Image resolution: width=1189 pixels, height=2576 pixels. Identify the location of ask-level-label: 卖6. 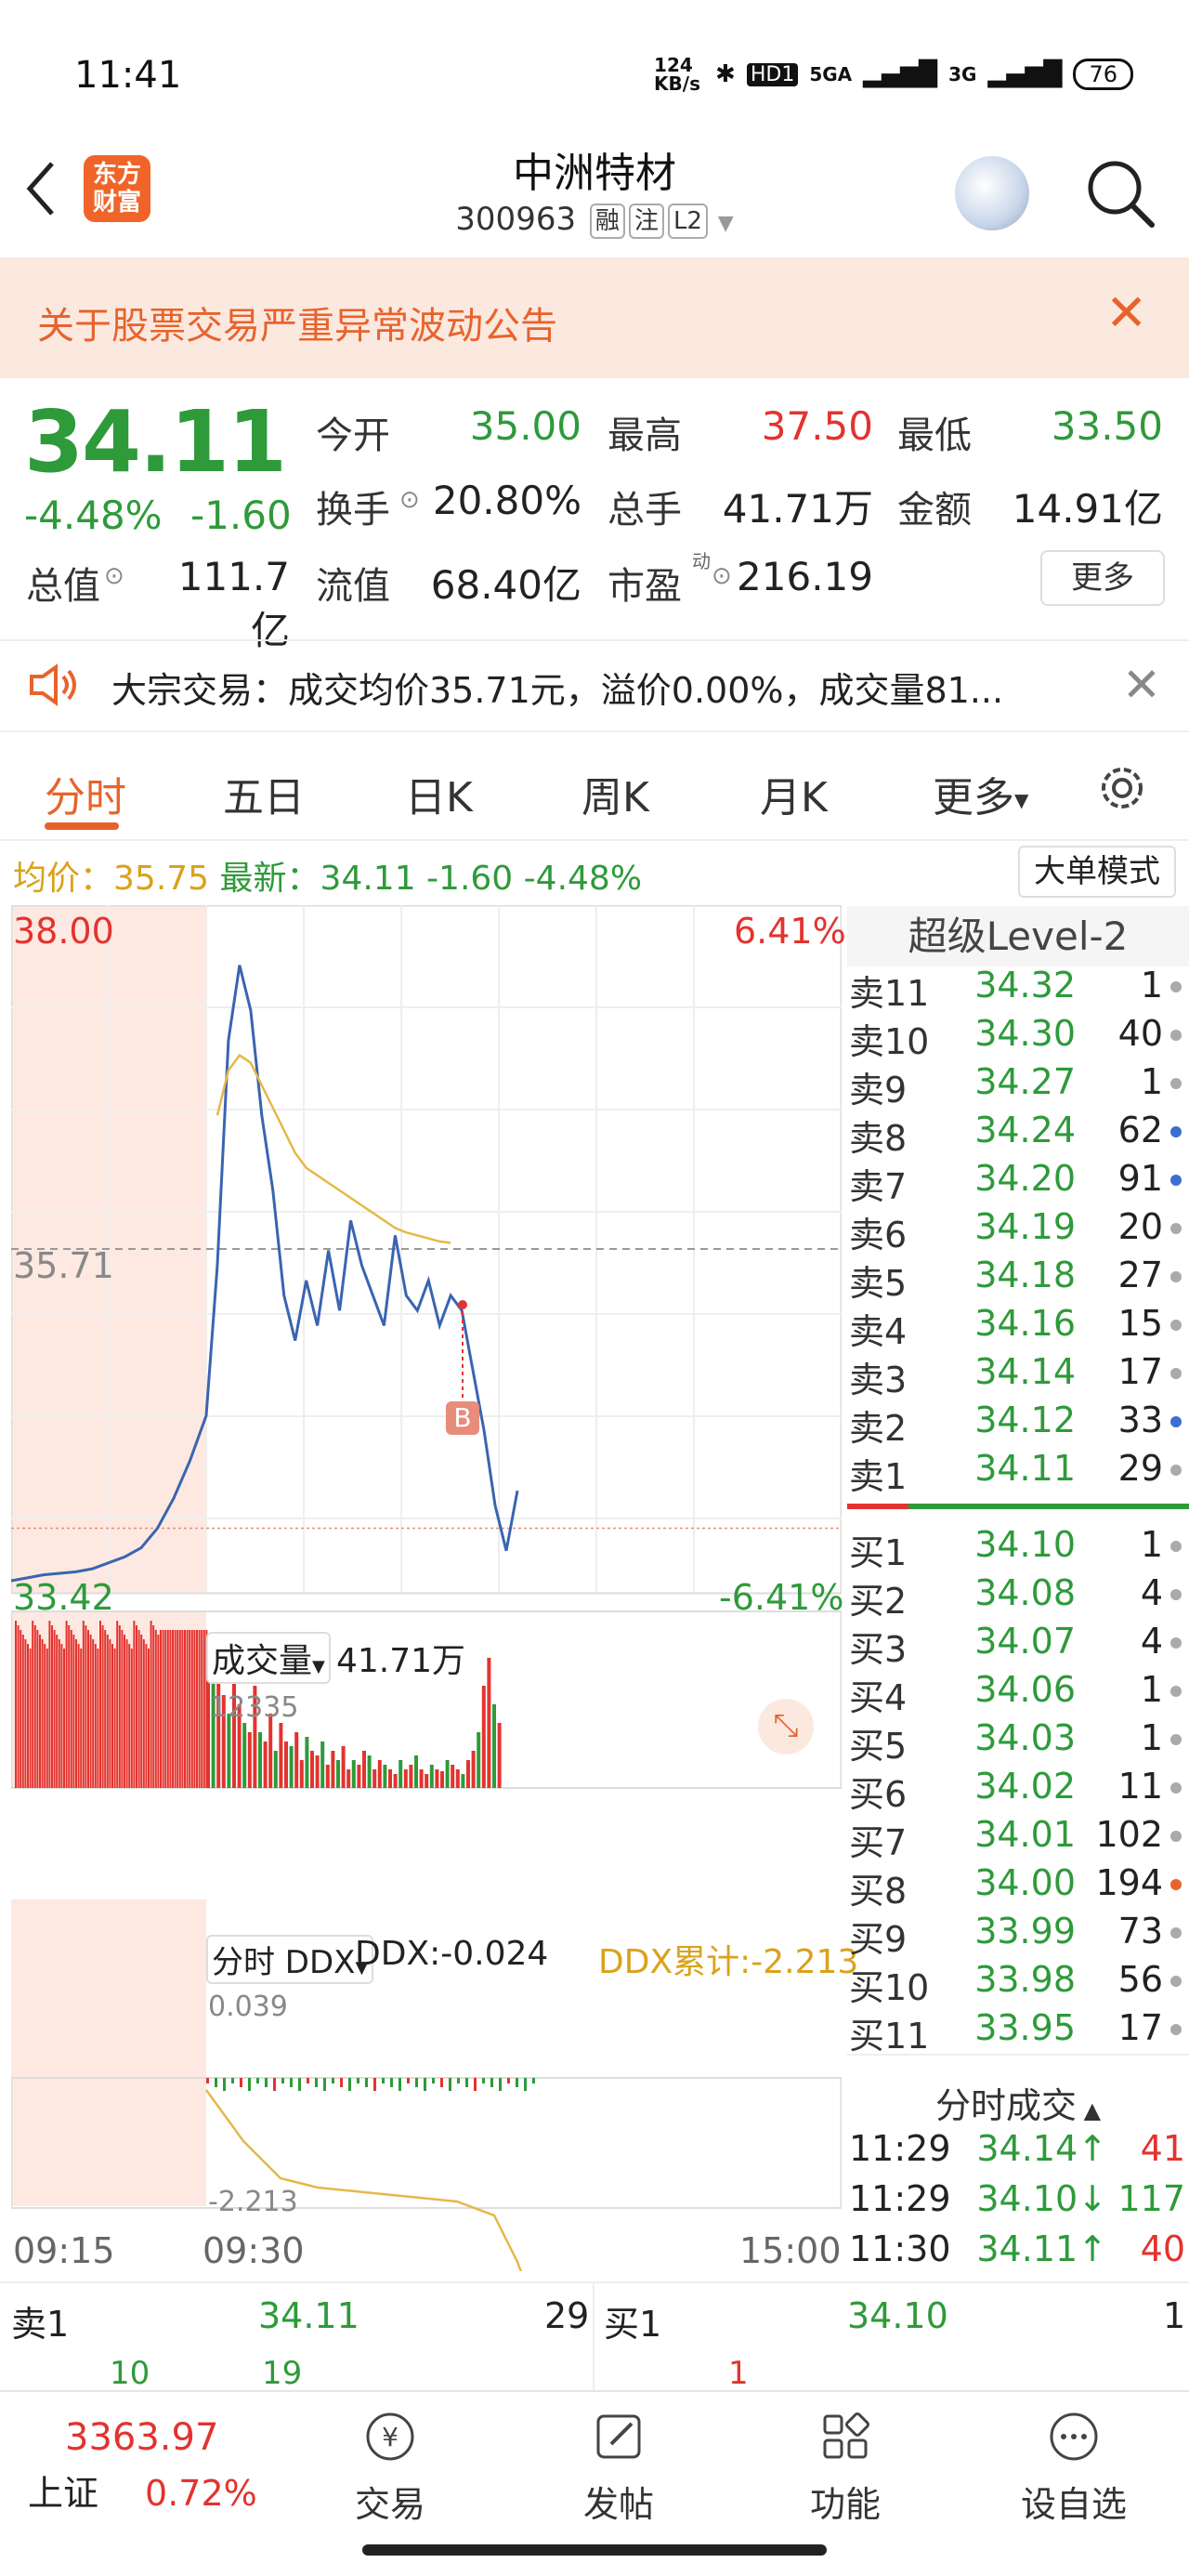
(879, 1235).